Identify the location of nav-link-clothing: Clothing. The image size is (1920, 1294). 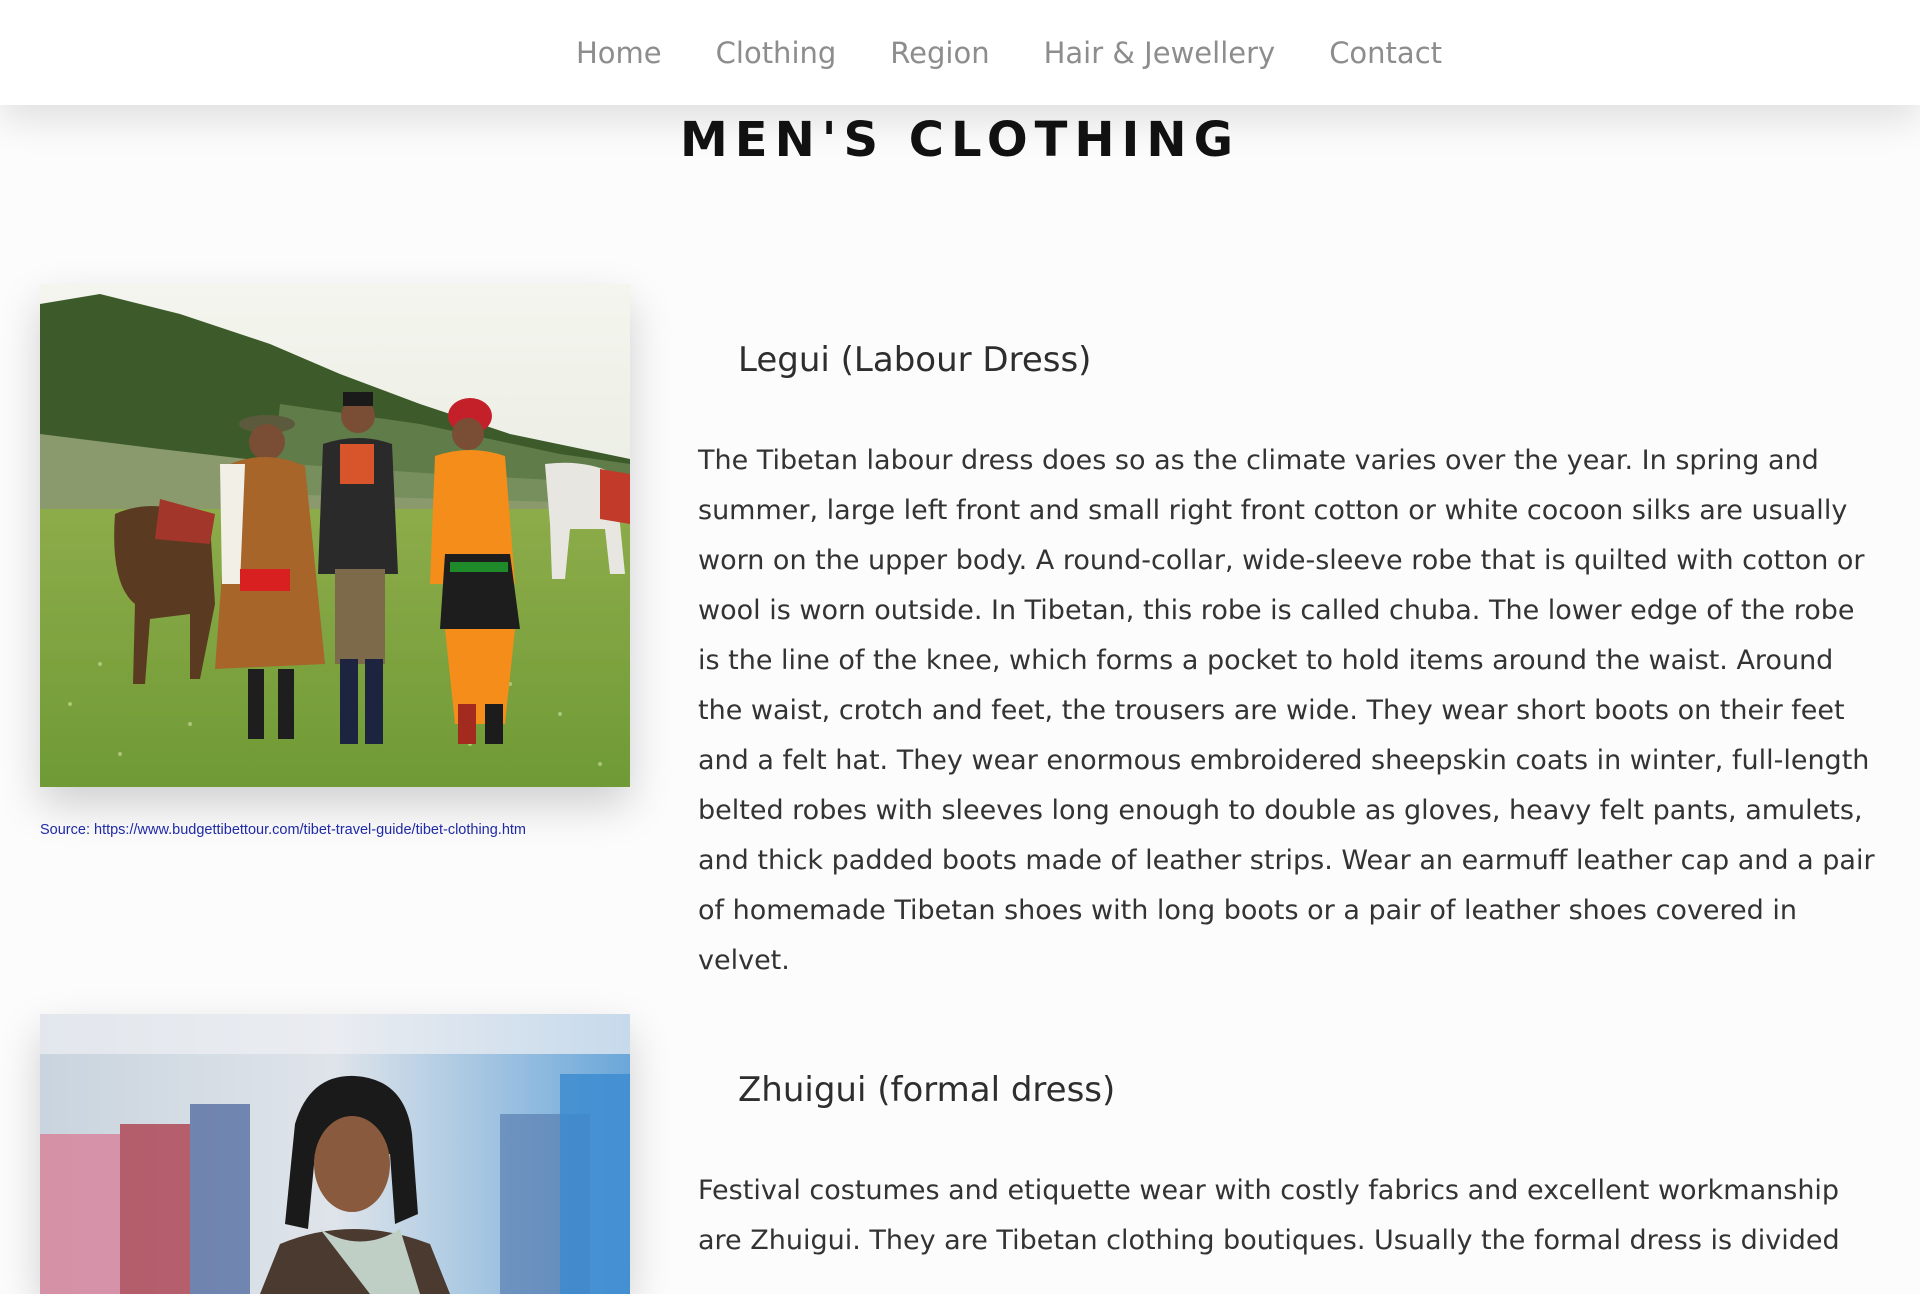
(776, 53).